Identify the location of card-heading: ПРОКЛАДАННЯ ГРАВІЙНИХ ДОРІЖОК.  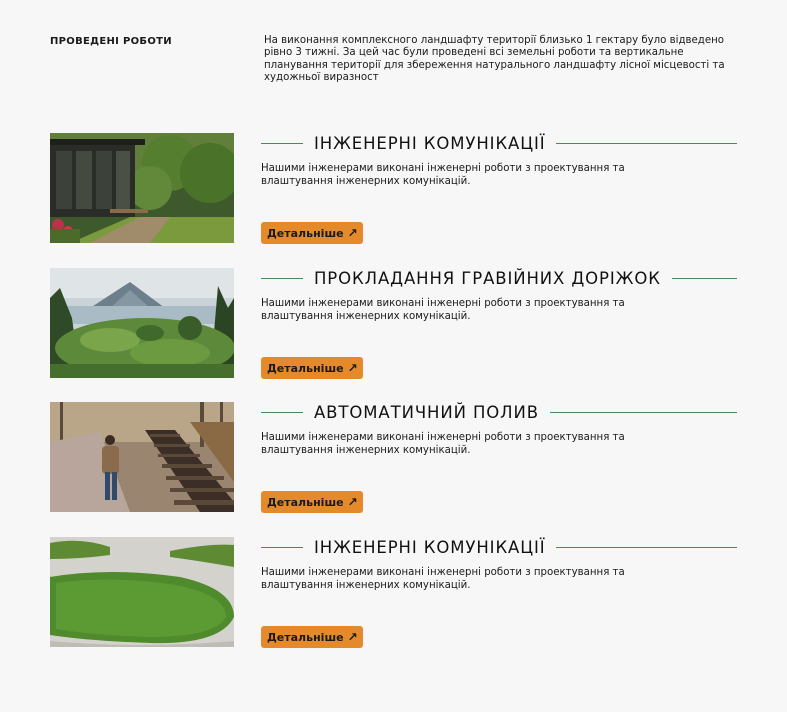
(499, 278).